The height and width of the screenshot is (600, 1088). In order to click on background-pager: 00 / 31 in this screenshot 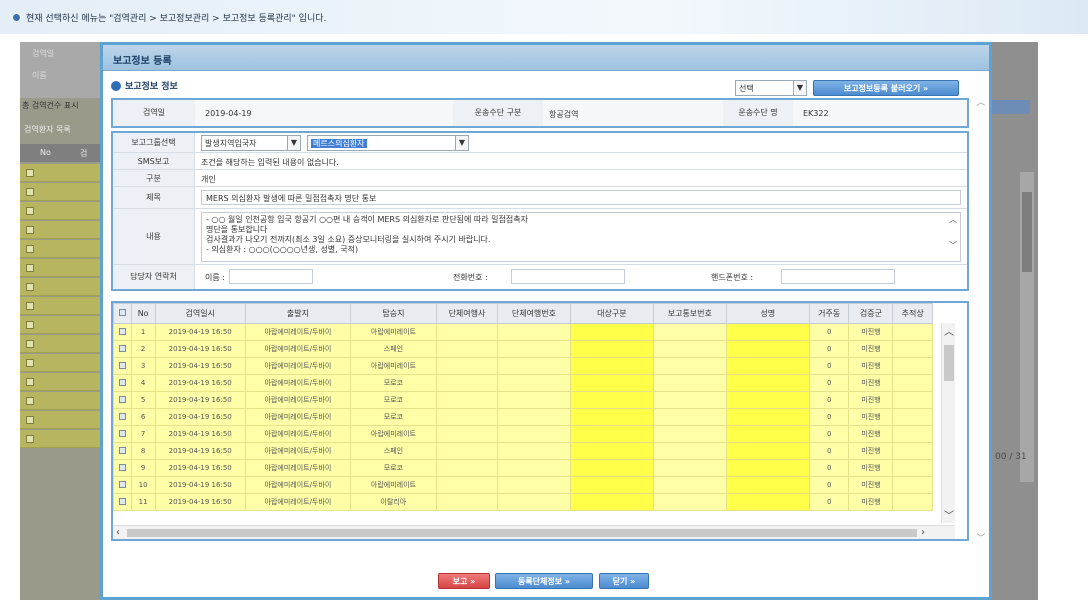, I will do `click(1011, 457)`.